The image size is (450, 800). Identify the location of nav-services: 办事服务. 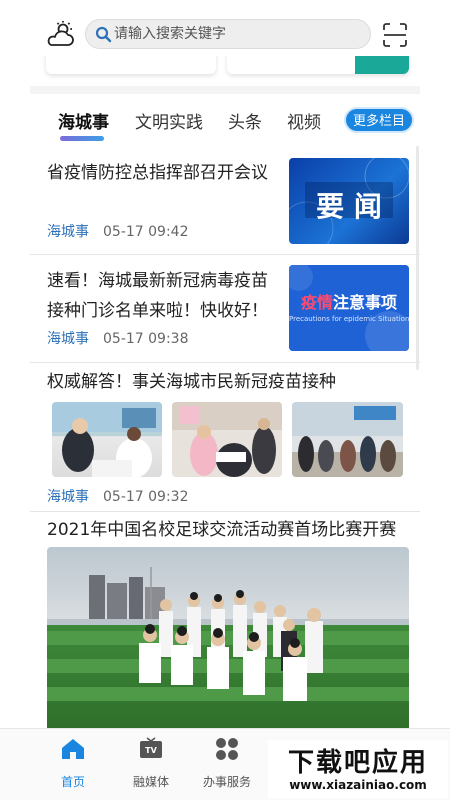
(227, 763).